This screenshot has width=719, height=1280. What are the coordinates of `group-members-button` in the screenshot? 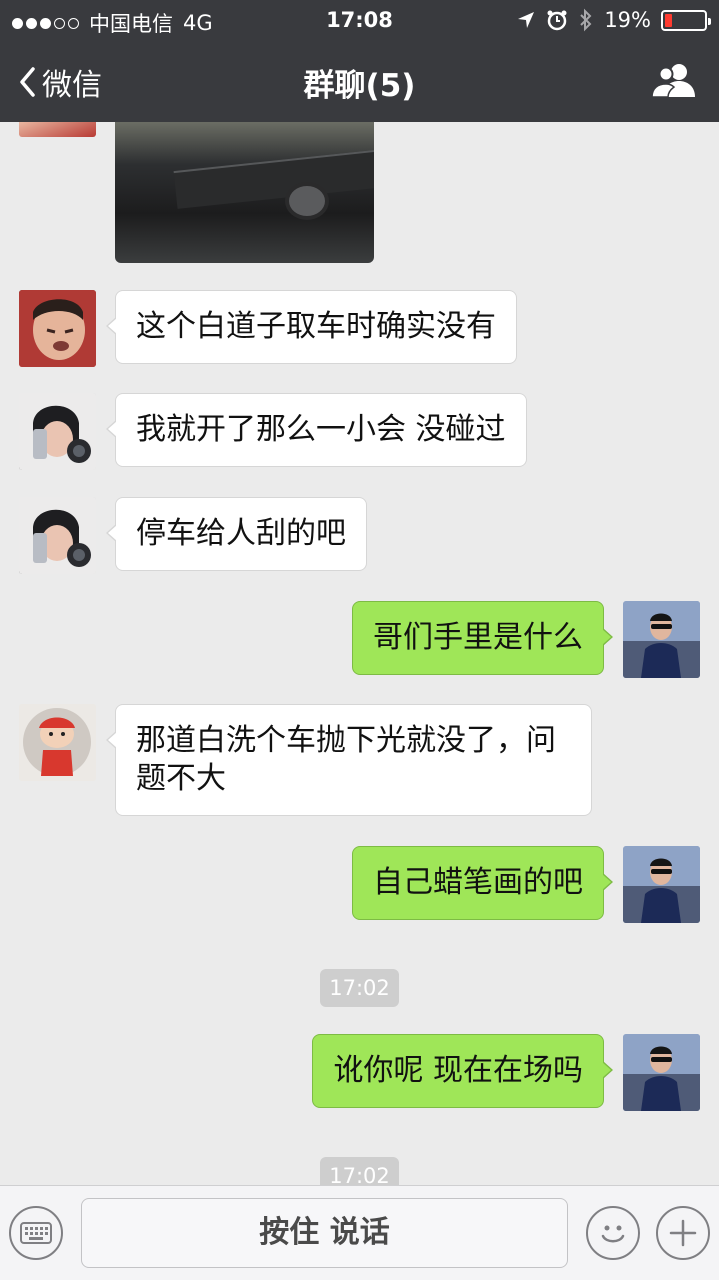 It's located at (674, 82).